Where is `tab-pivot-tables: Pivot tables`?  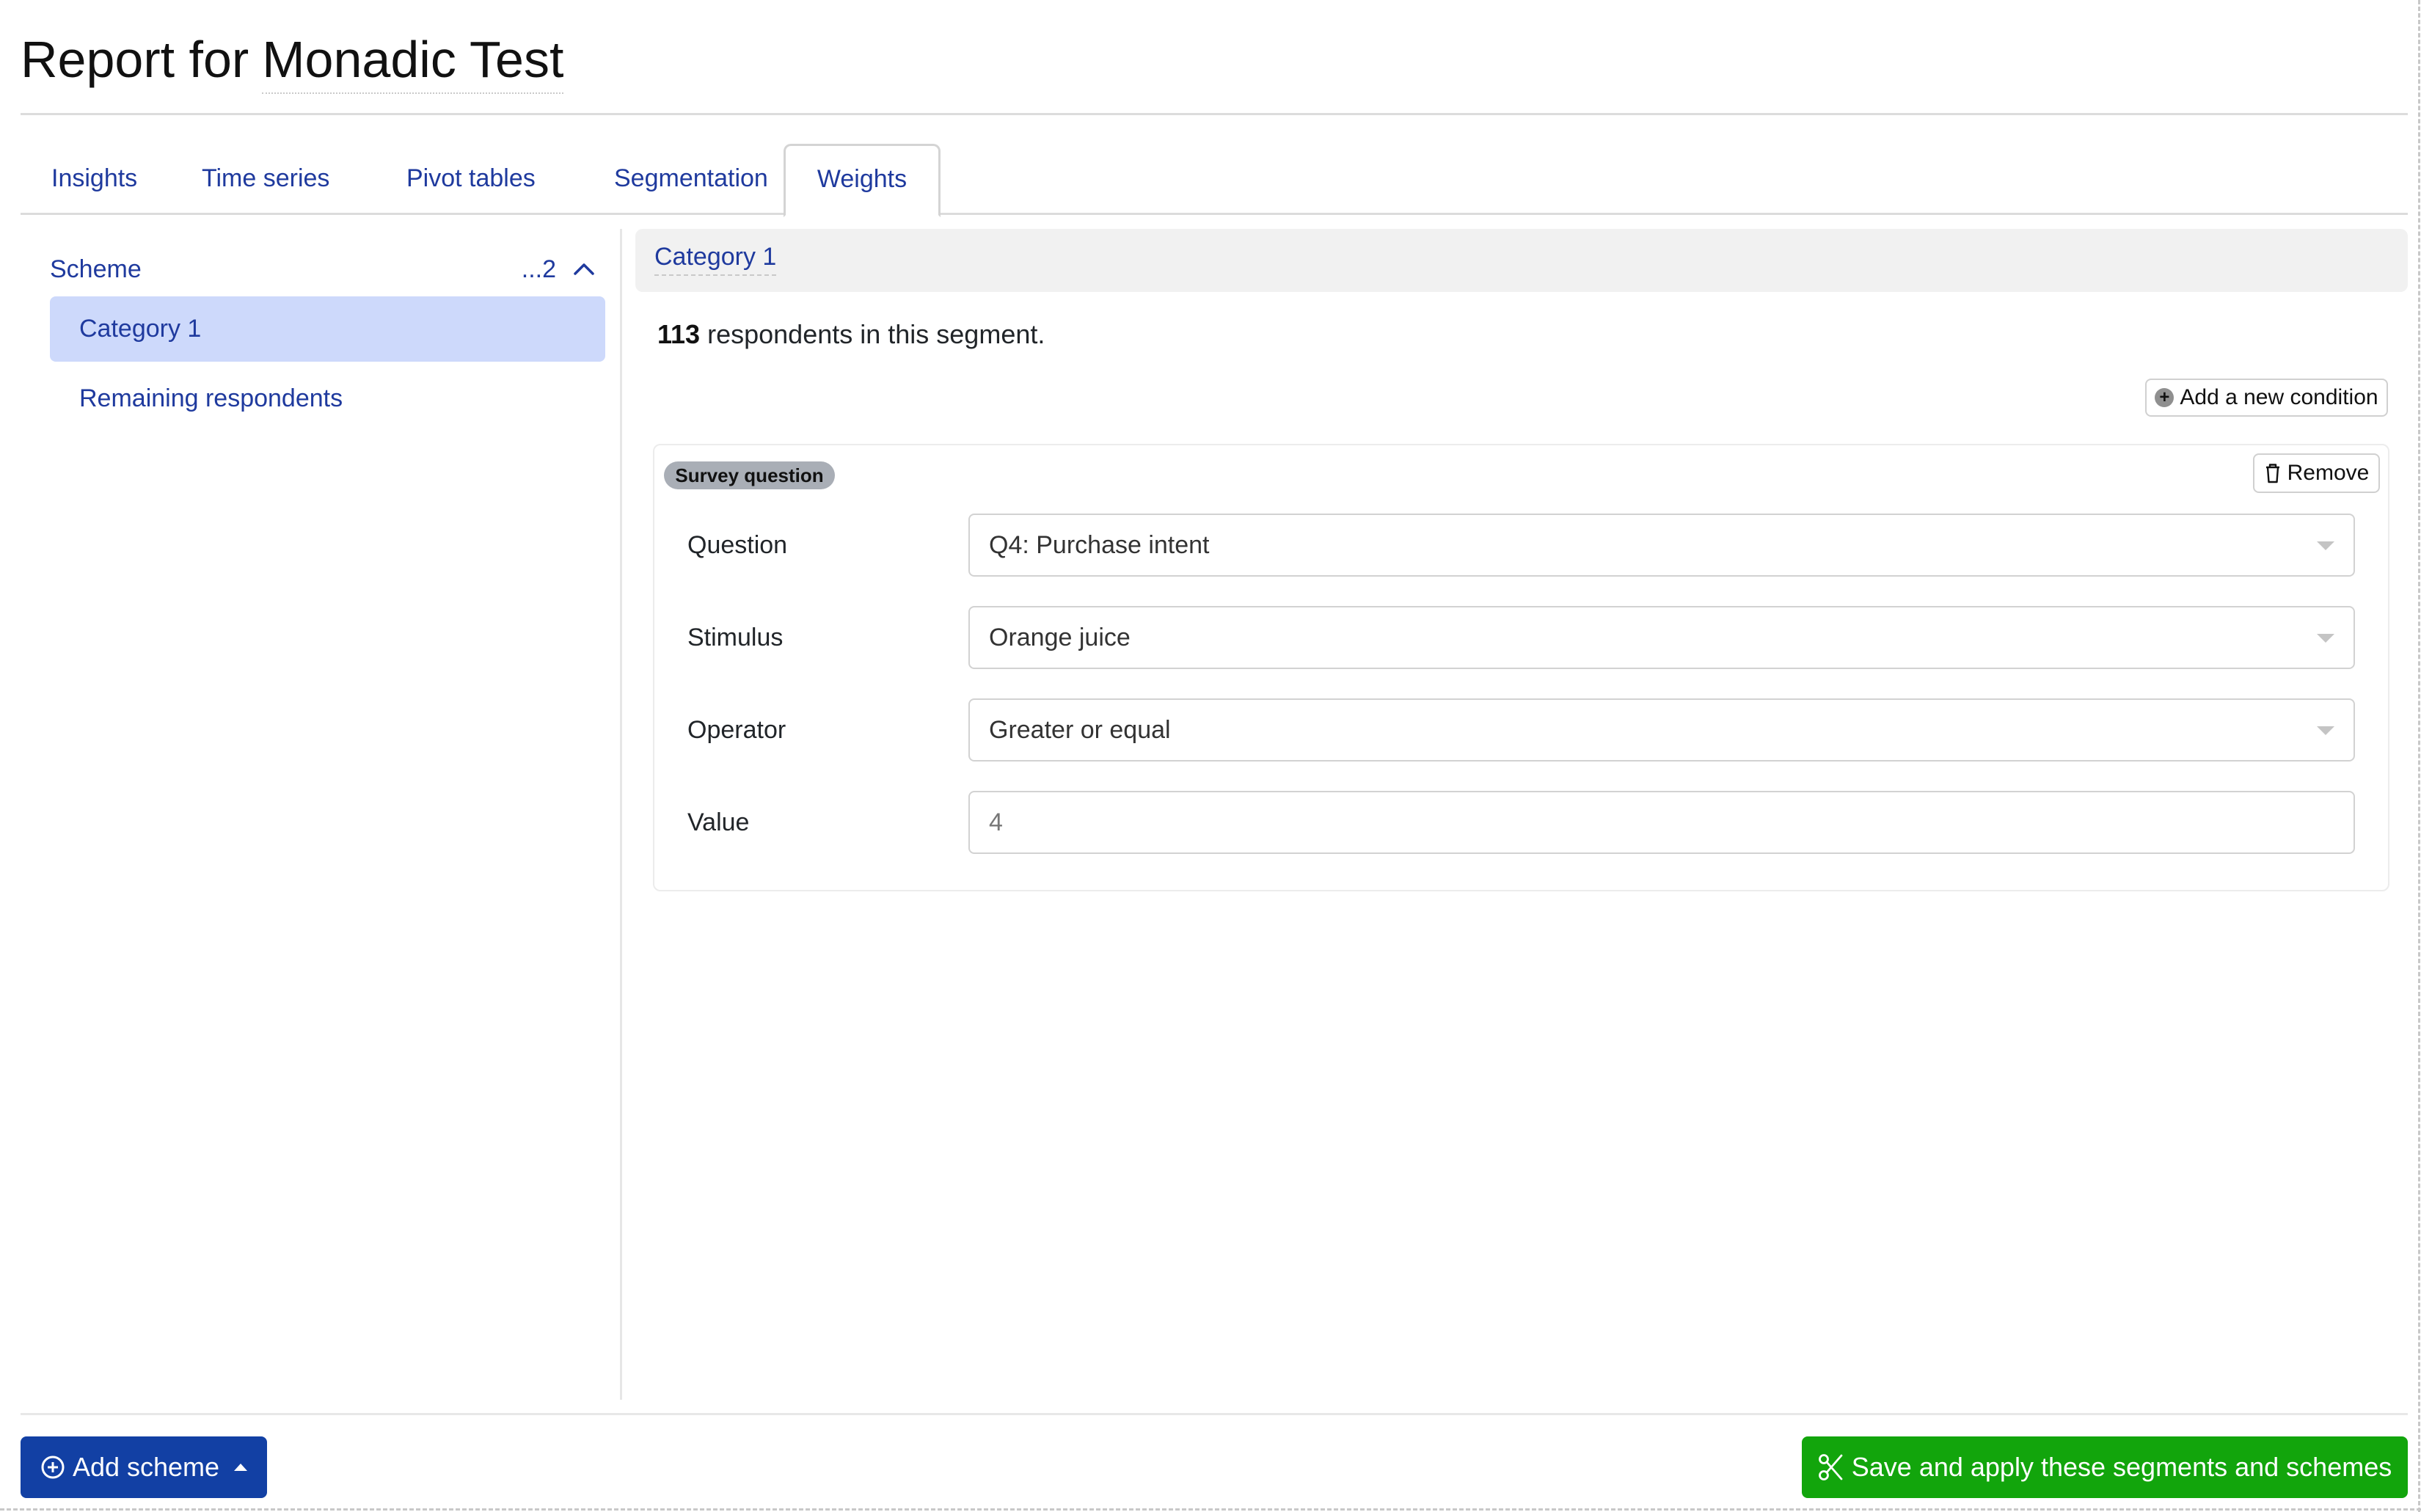 tab-pivot-tables: Pivot tables is located at coordinates (471, 178).